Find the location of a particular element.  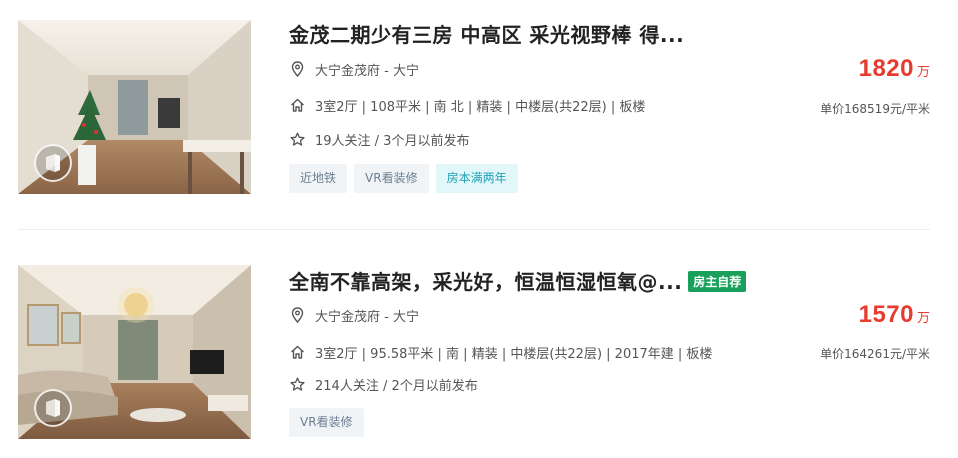

listing-follow-info: 214人关注 / 2个月以前发布 is located at coordinates (383, 384).